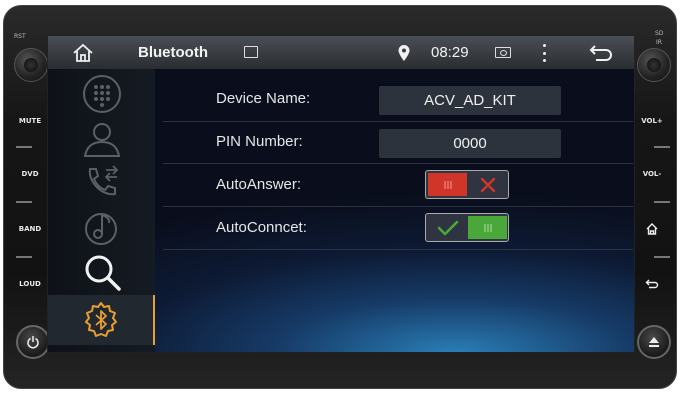 This screenshot has height=394, width=680. Describe the element at coordinates (659, 33) in the screenshot. I see `sd-label: SD` at that location.